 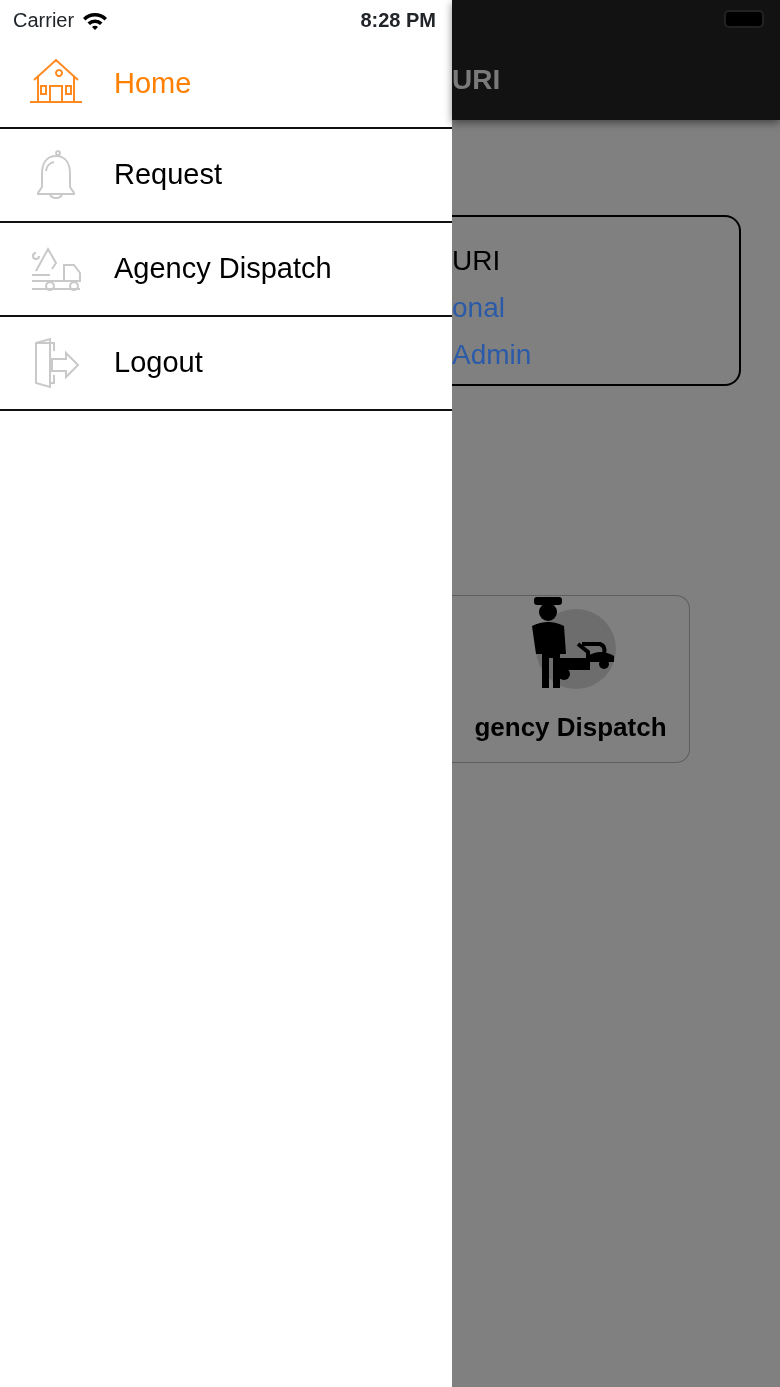 What do you see at coordinates (492, 355) in the screenshot?
I see `profile-link-text: Admin` at bounding box center [492, 355].